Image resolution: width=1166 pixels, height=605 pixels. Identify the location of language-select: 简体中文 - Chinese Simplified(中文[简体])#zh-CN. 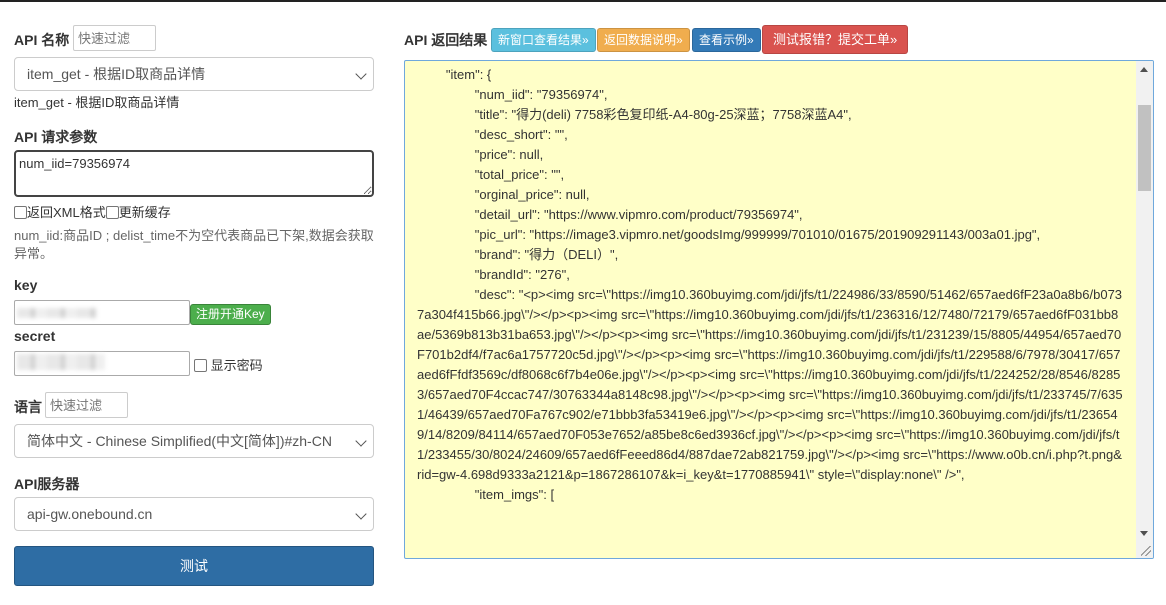
(194, 441).